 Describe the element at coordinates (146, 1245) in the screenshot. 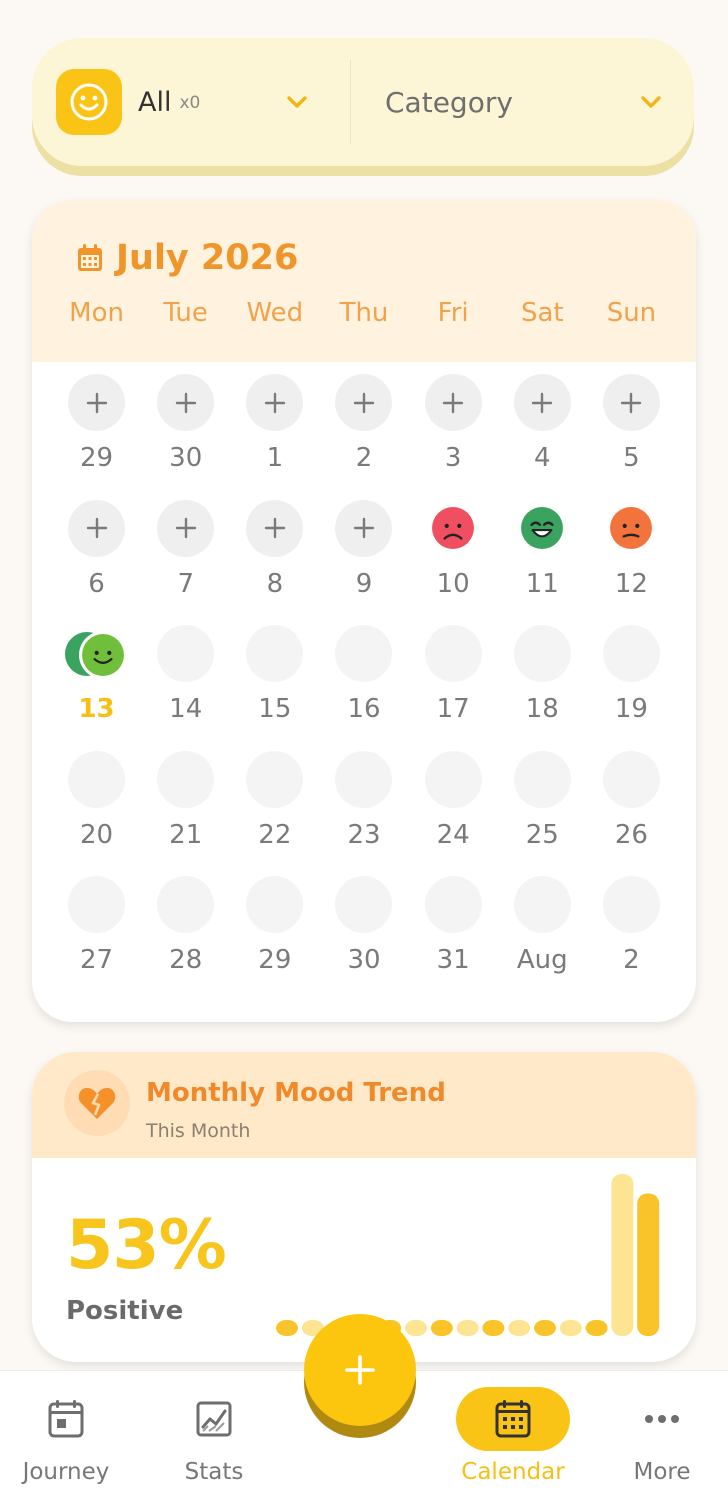

I see `positive-percent: 53%` at that location.